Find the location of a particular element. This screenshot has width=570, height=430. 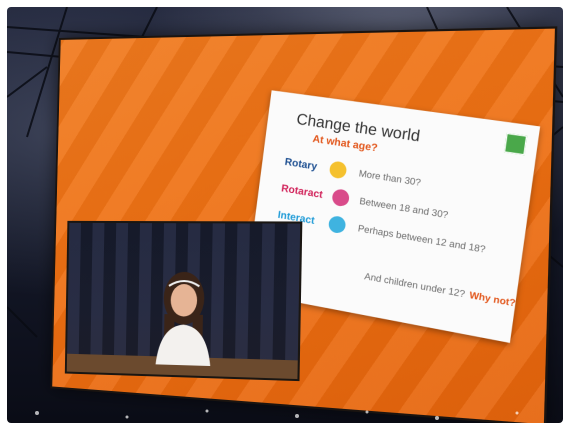

closing-line: And children under 12? Why not? is located at coordinates (440, 290).